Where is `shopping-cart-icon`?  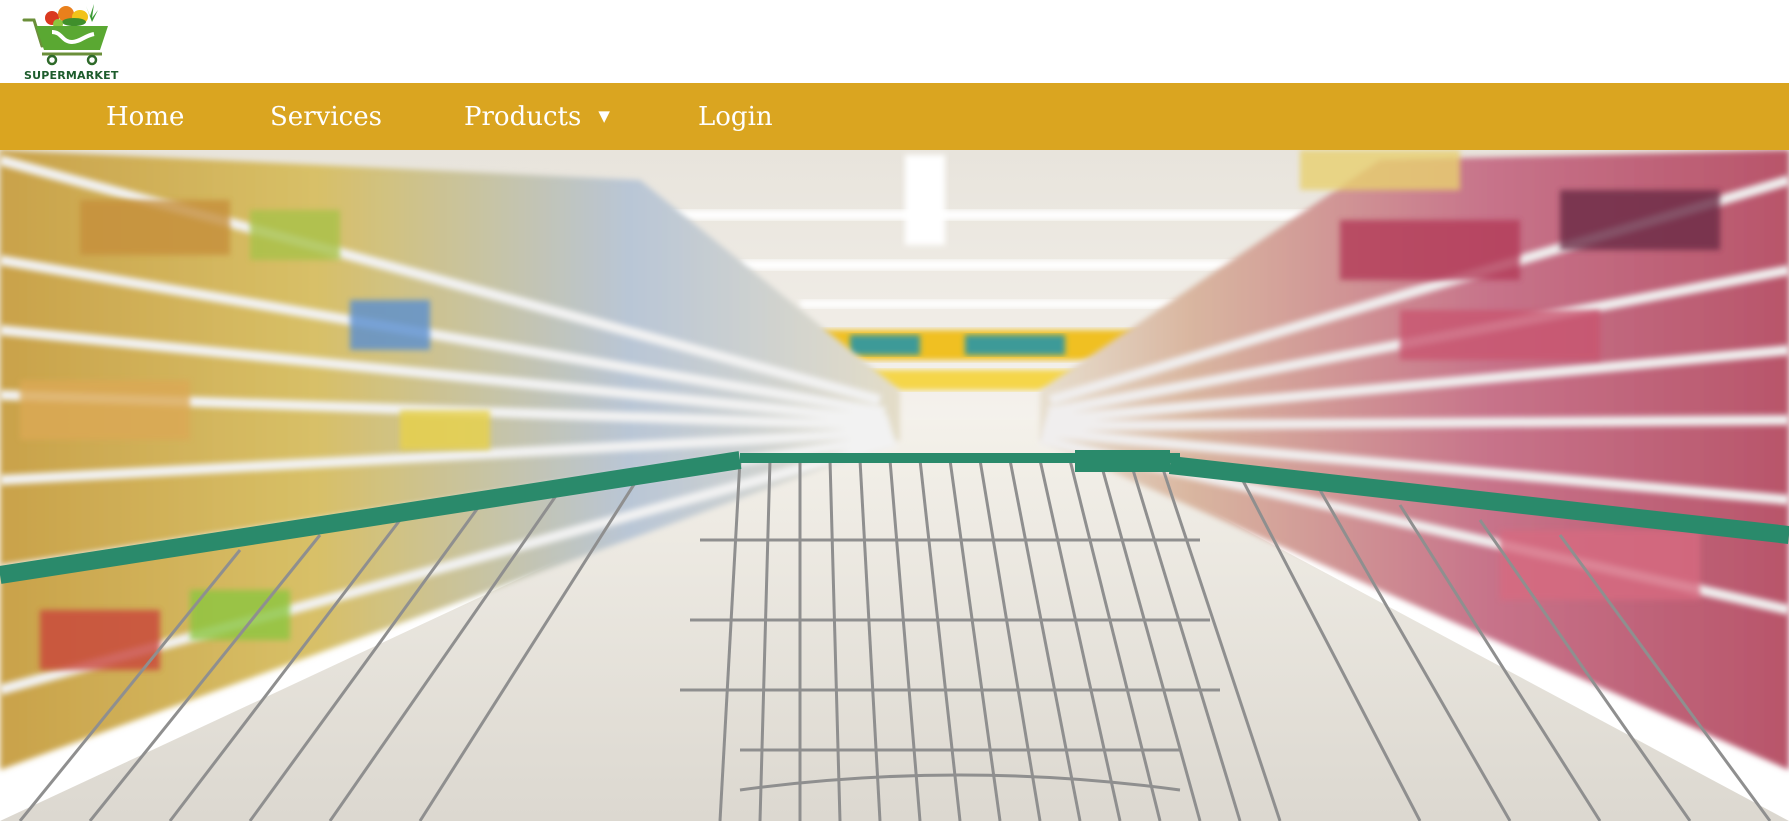 shopping-cart-icon is located at coordinates (65, 35).